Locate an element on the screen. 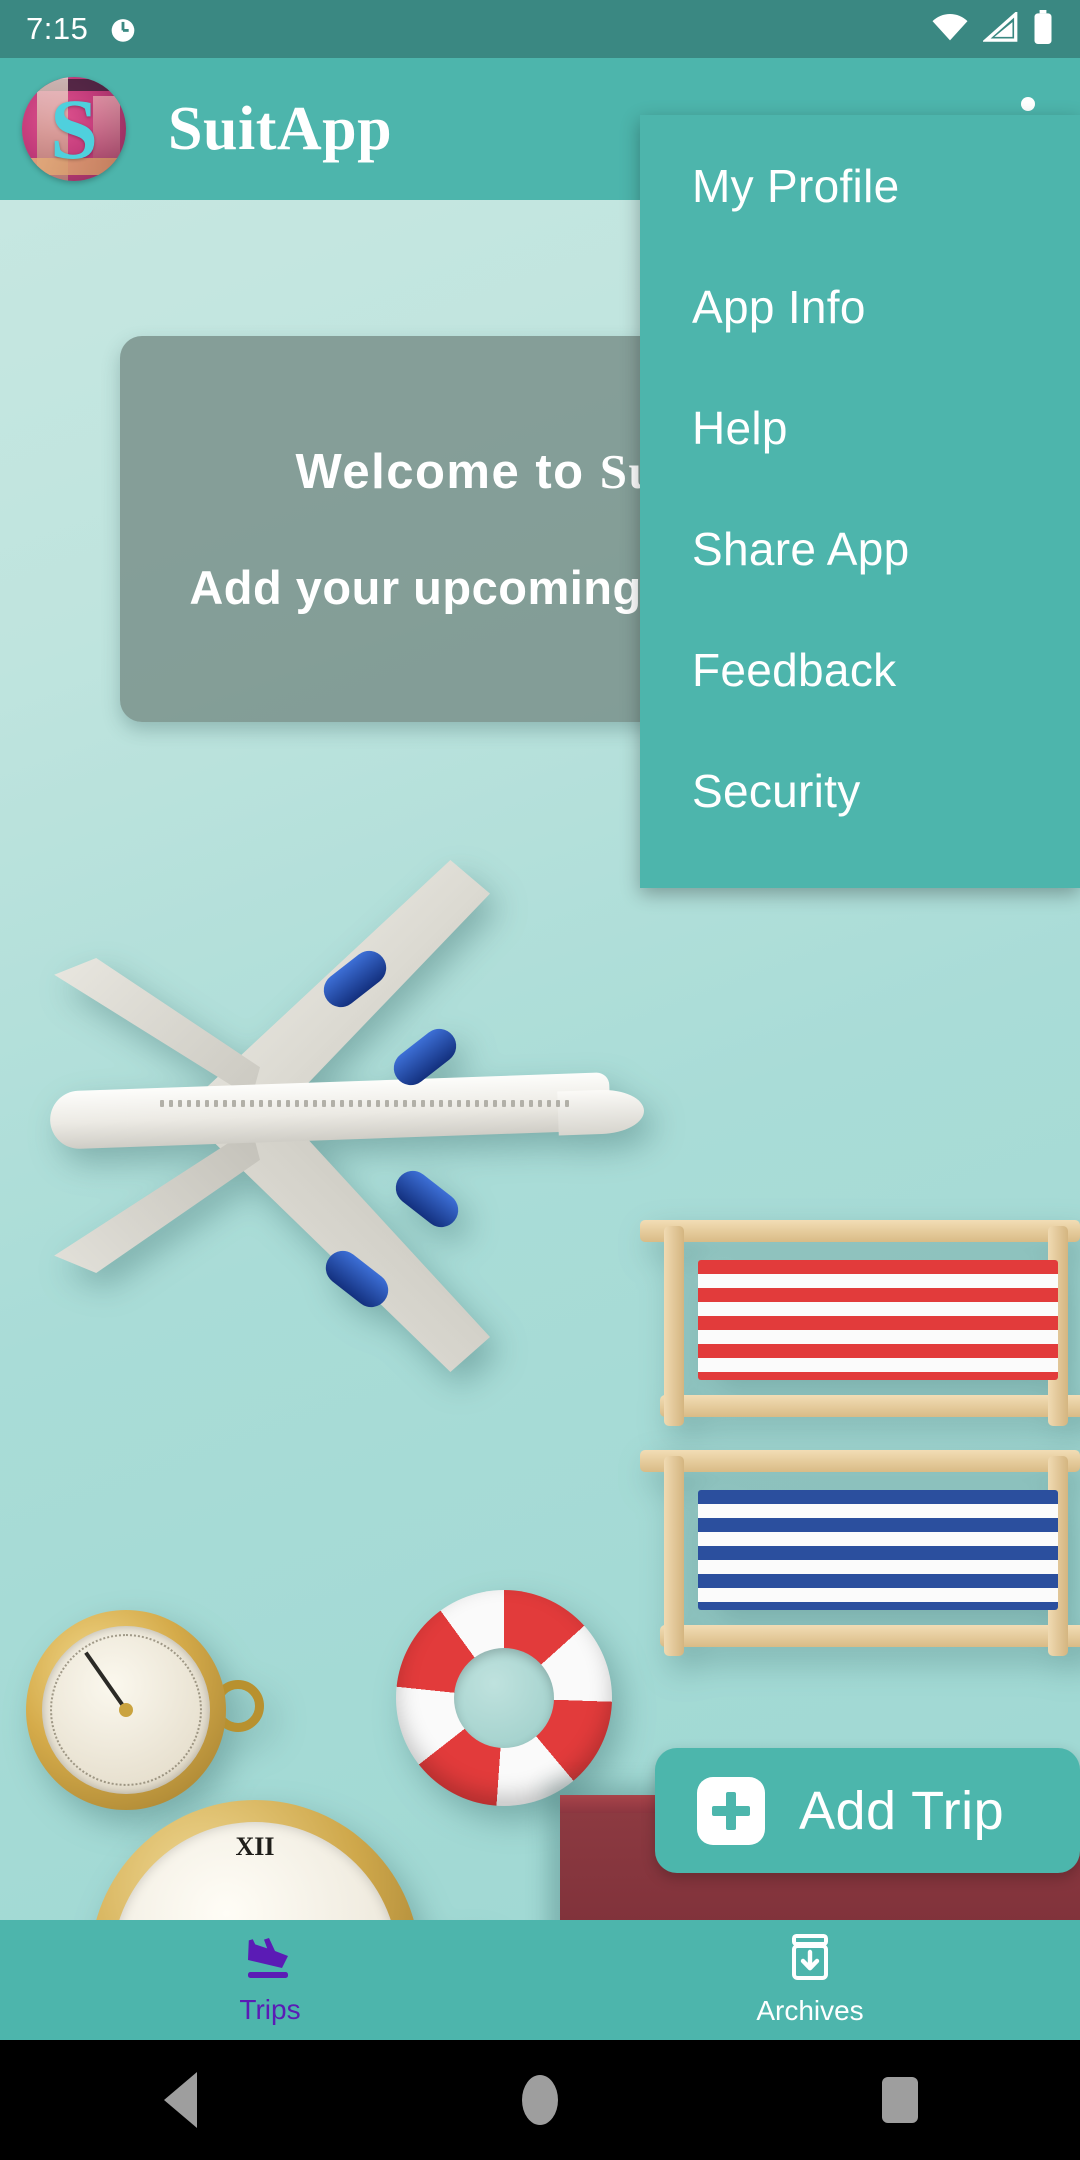  status-bar-clock: 7:15 is located at coordinates (57, 28).